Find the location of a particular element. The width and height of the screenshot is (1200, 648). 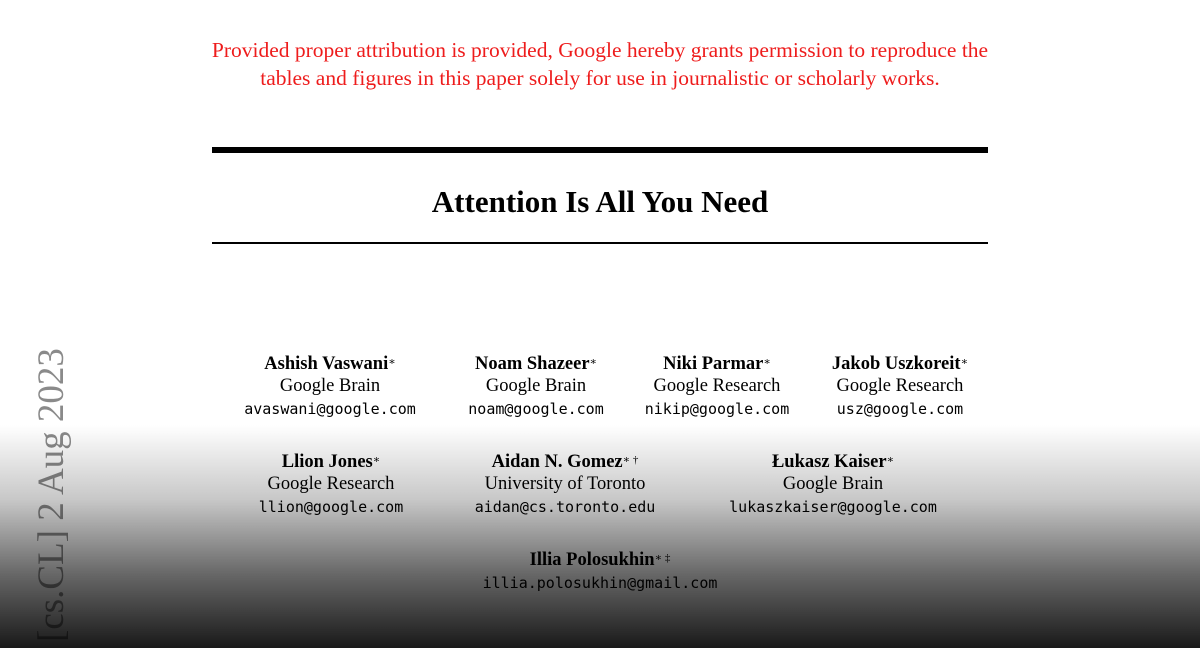

author-name: Illia Polosukhin is located at coordinates (592, 560).